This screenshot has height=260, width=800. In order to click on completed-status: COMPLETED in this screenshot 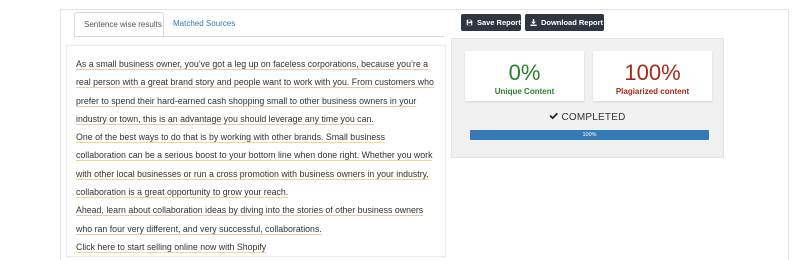, I will do `click(587, 117)`.